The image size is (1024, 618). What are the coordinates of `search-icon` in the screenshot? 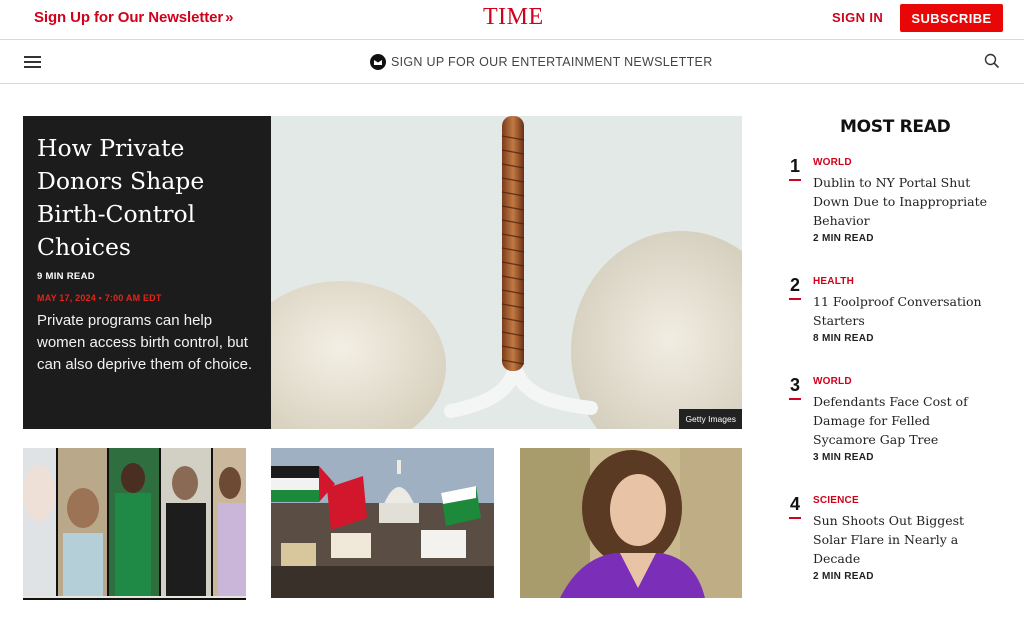 It's located at (992, 61).